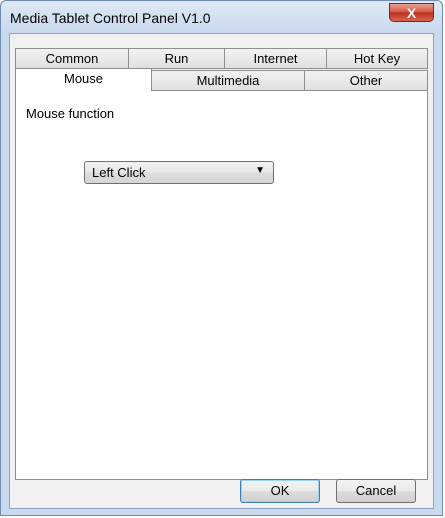  What do you see at coordinates (72, 58) in the screenshot?
I see `tab-common: Common` at bounding box center [72, 58].